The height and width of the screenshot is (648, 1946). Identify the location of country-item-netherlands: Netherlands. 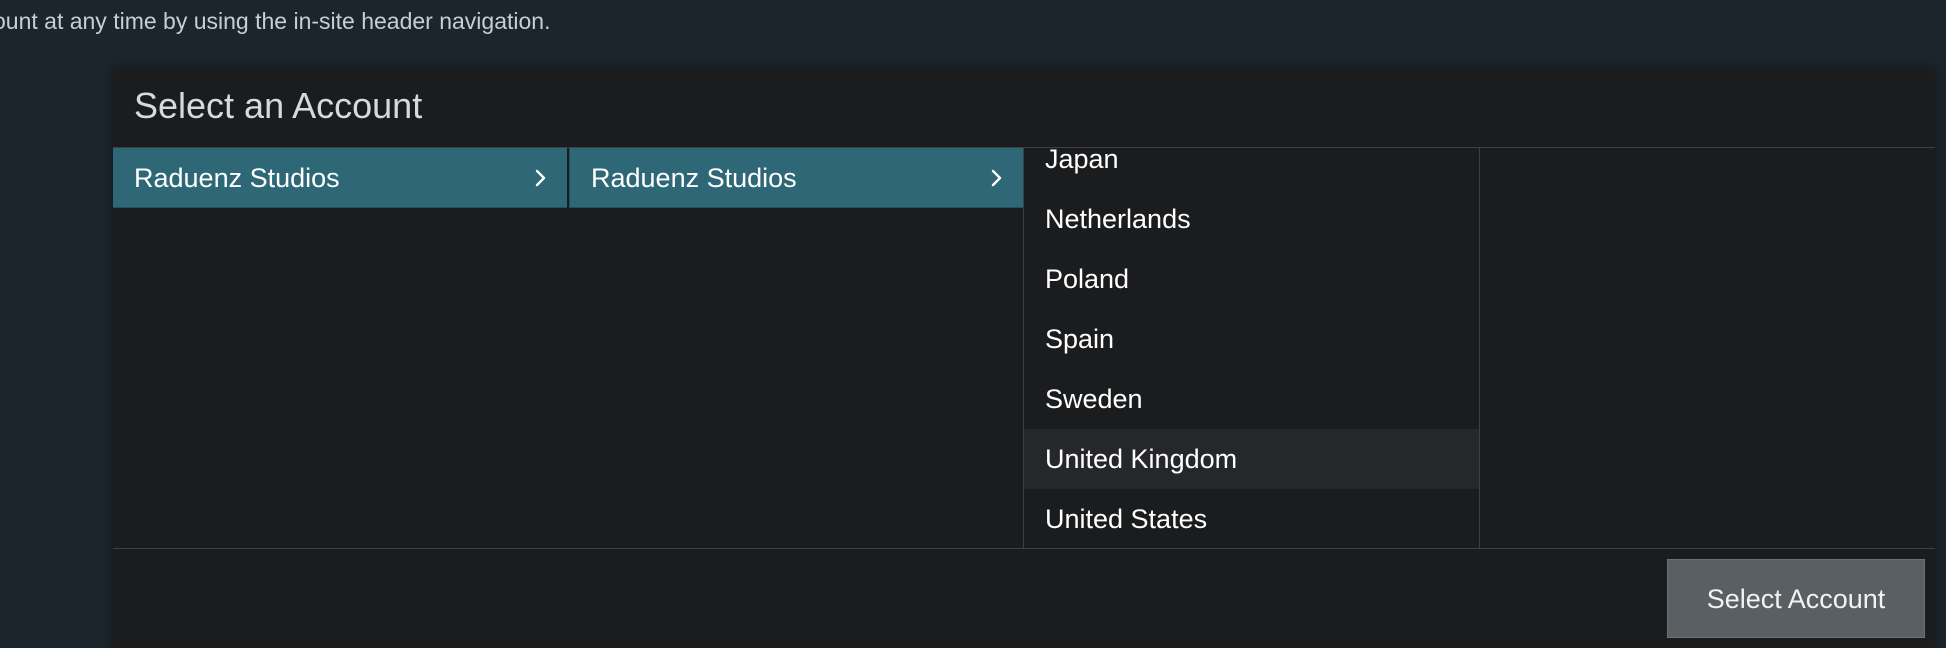
(1251, 219).